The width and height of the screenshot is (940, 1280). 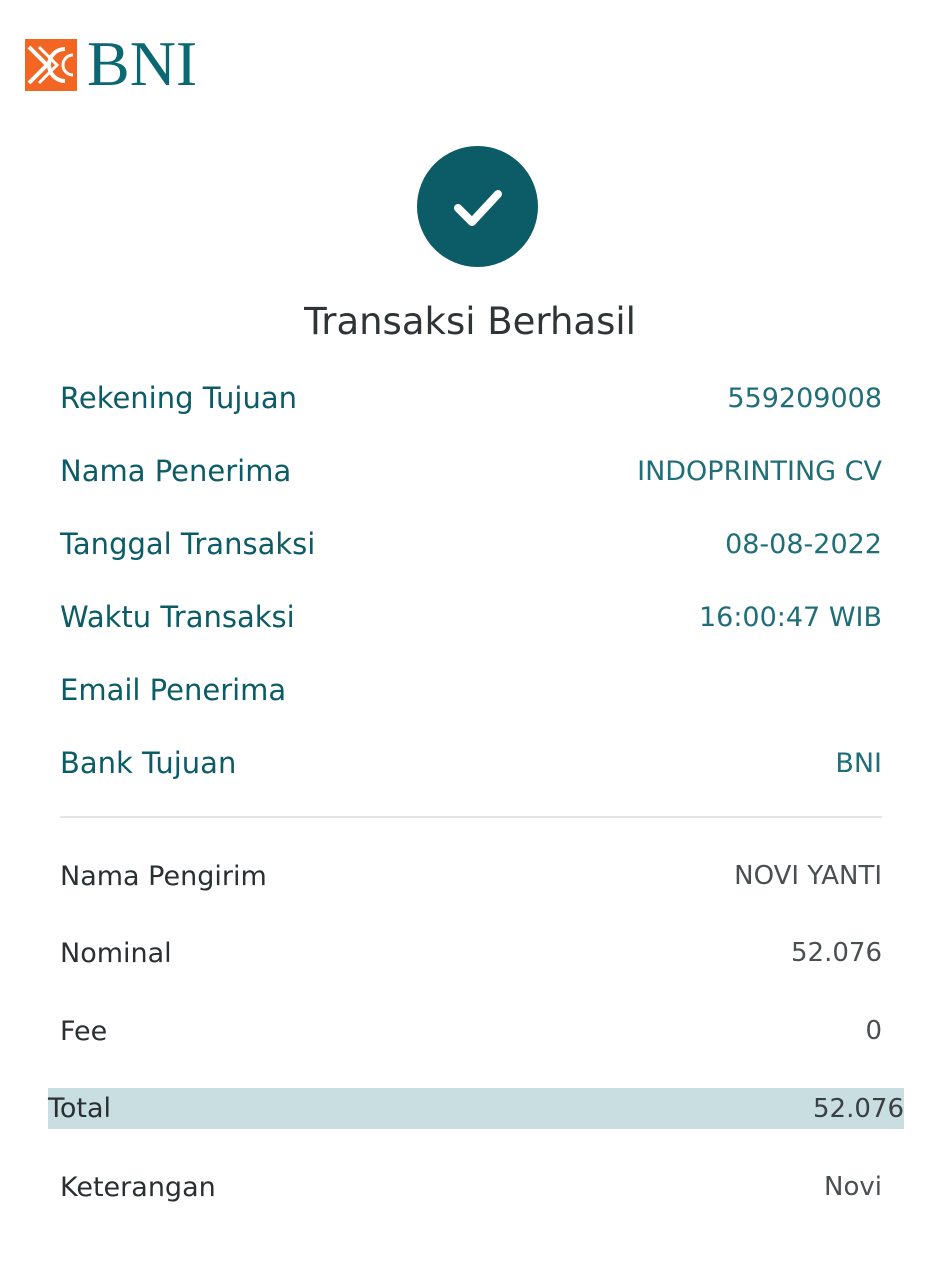 I want to click on bni-logo: BNI, so click(x=111, y=63).